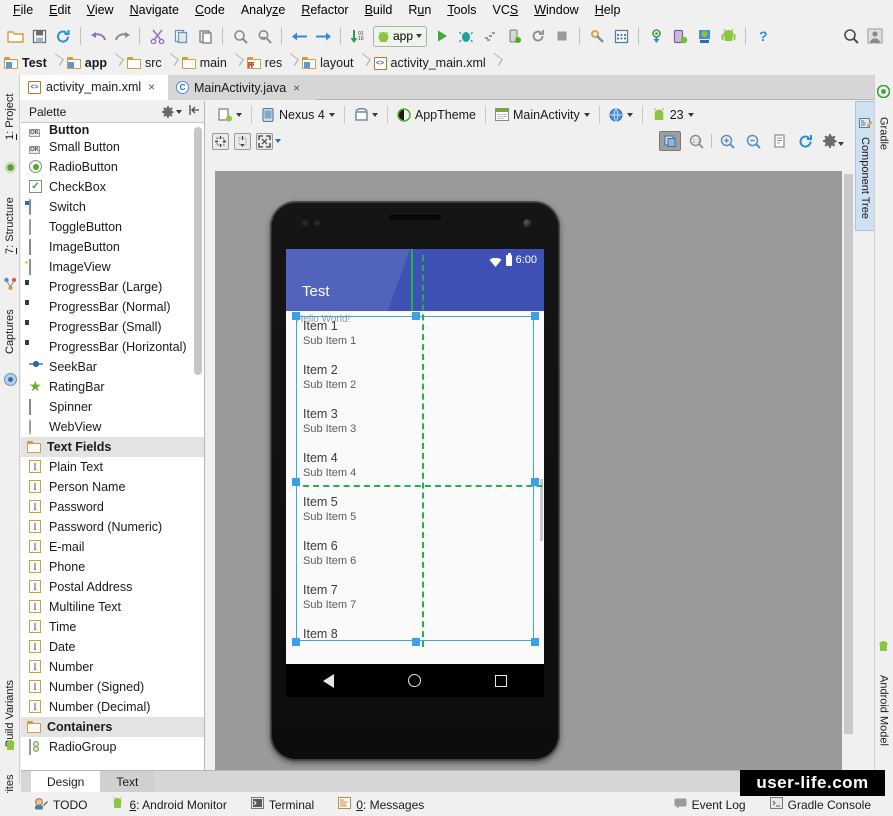 The height and width of the screenshot is (816, 893). What do you see at coordinates (112, 247) in the screenshot?
I see `palette-item-imagebutton: ImageButton` at bounding box center [112, 247].